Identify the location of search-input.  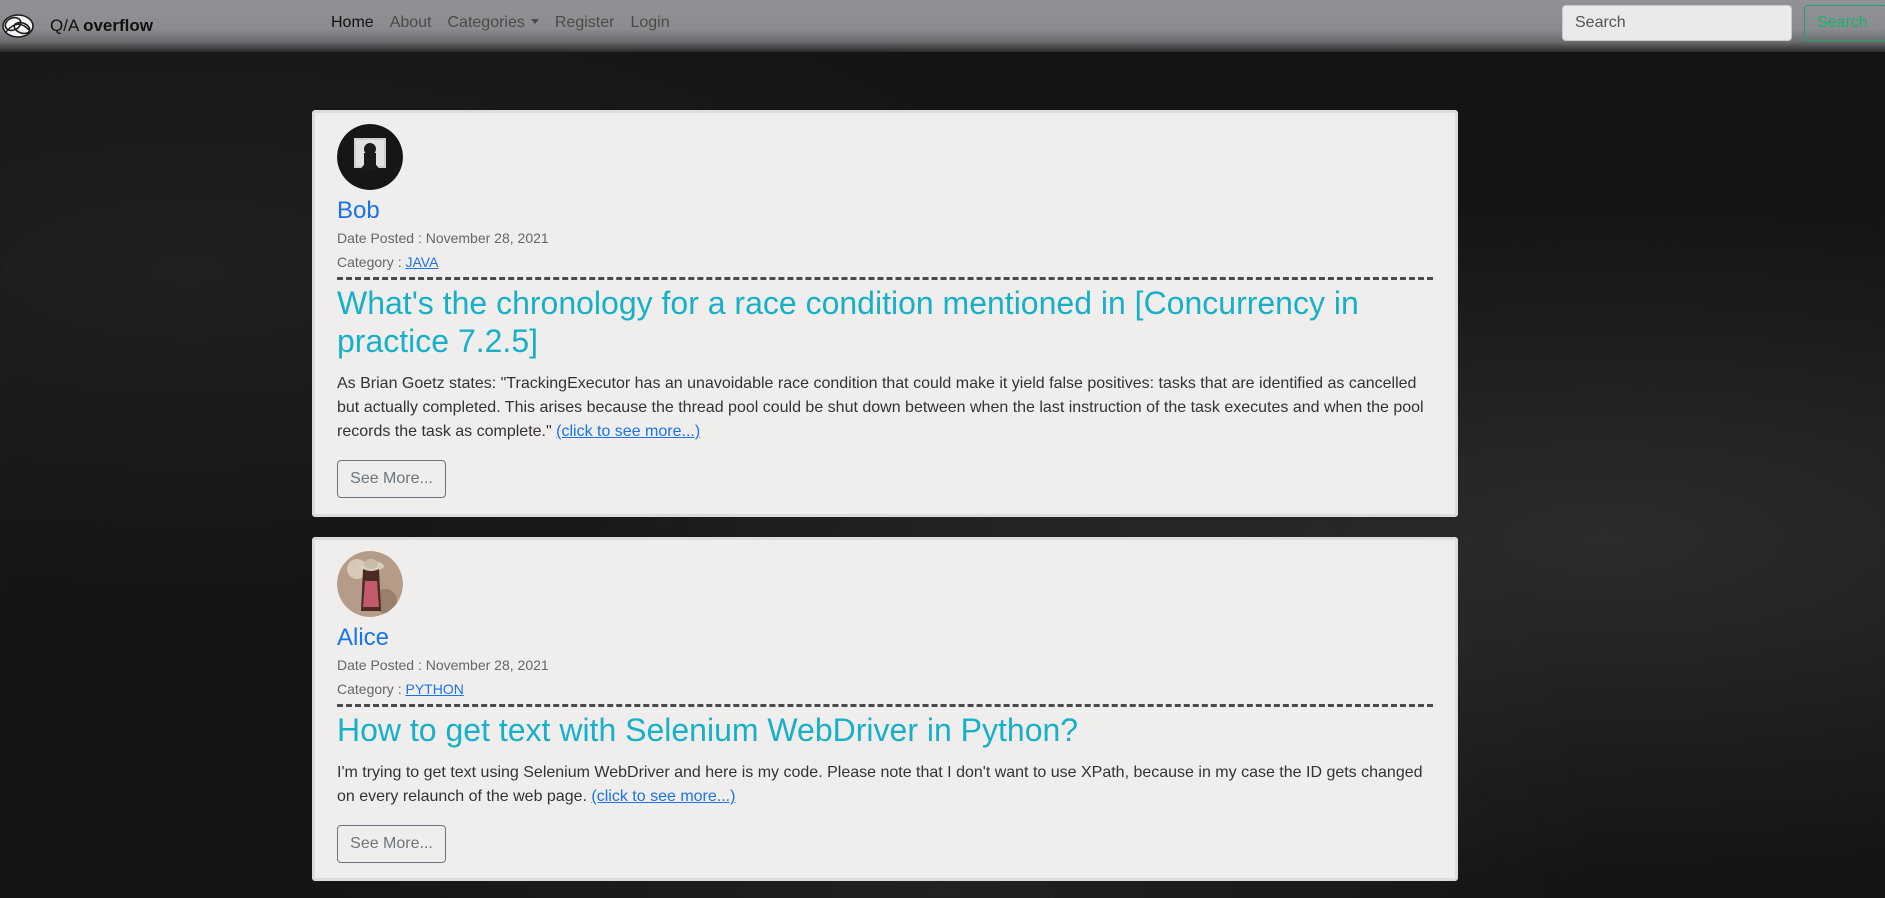
(1677, 23).